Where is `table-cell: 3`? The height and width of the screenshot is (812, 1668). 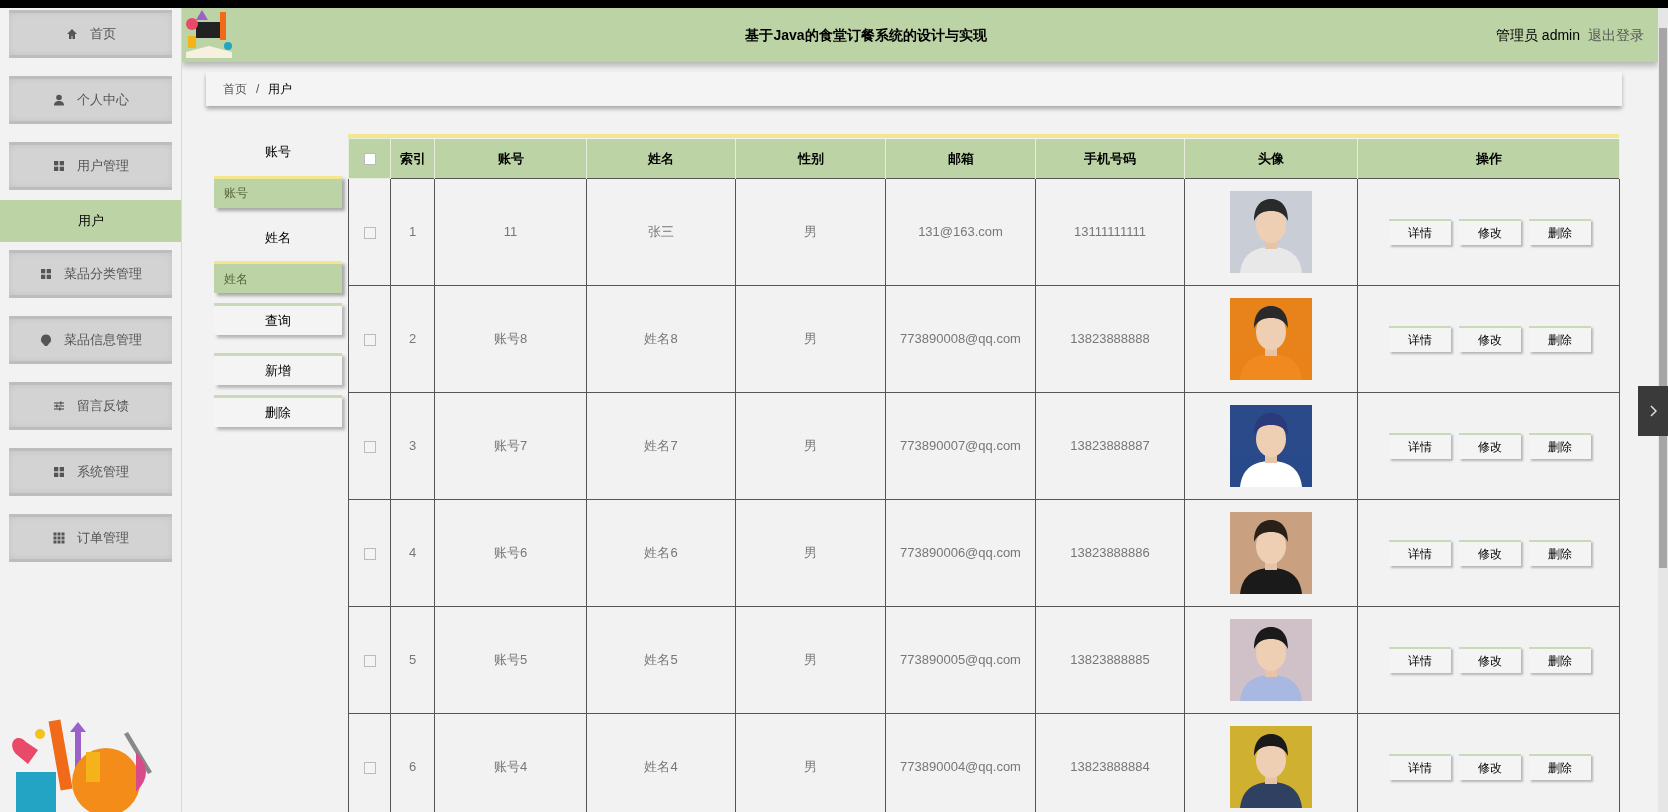
table-cell: 3 is located at coordinates (412, 446).